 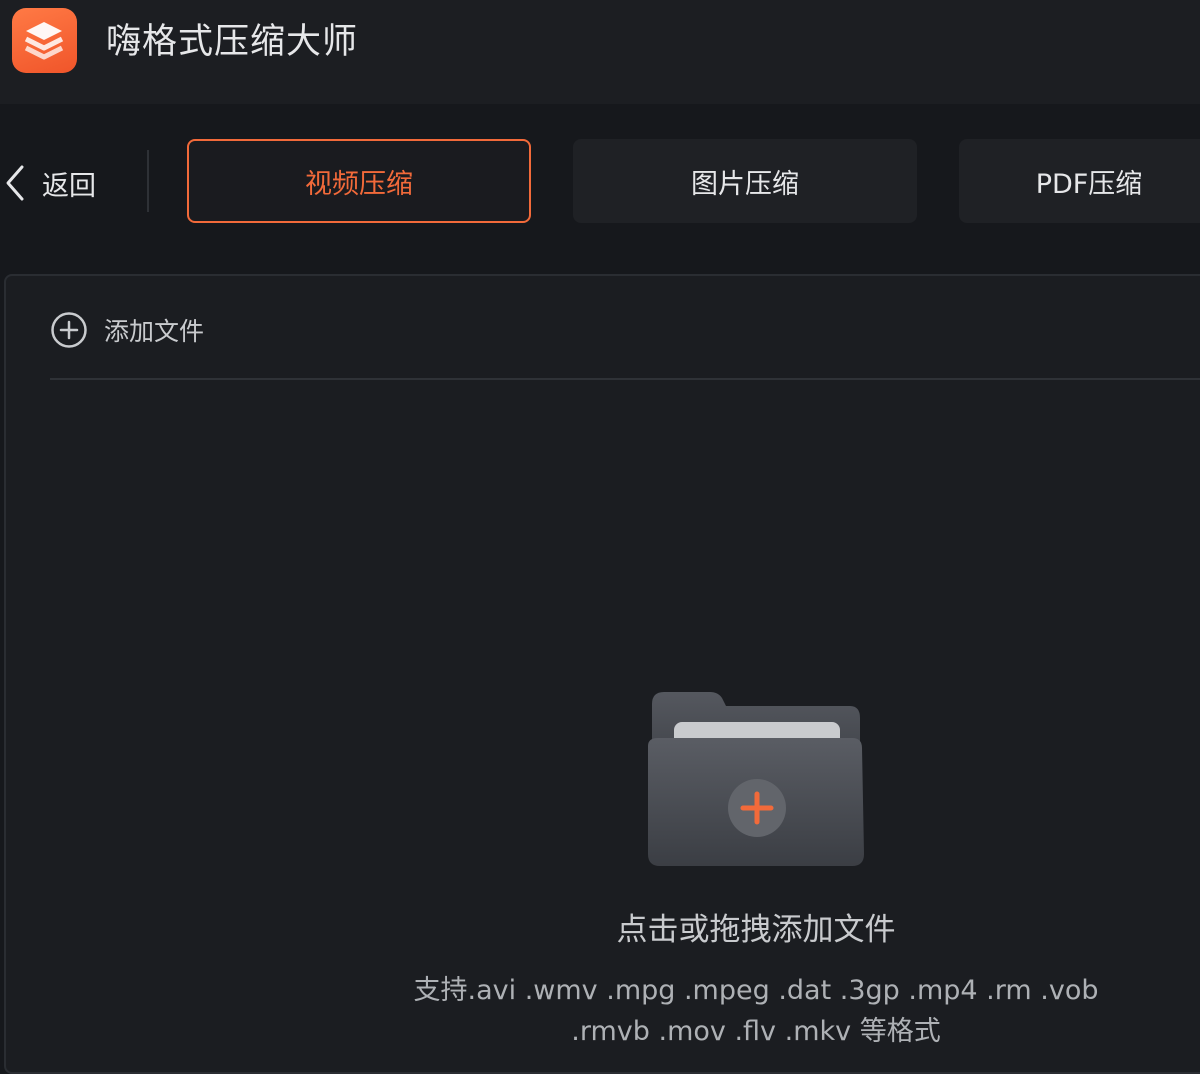 What do you see at coordinates (69, 330) in the screenshot?
I see `plus-circle-icon` at bounding box center [69, 330].